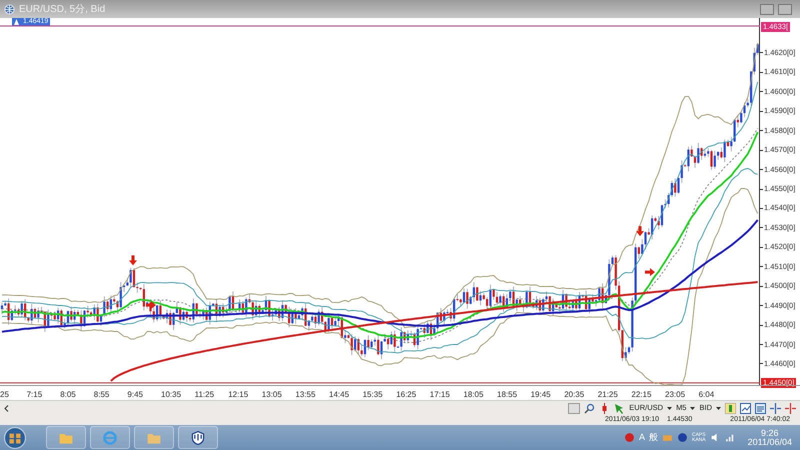  Describe the element at coordinates (272, 395) in the screenshot. I see `time-axis-label: 13:05` at that location.